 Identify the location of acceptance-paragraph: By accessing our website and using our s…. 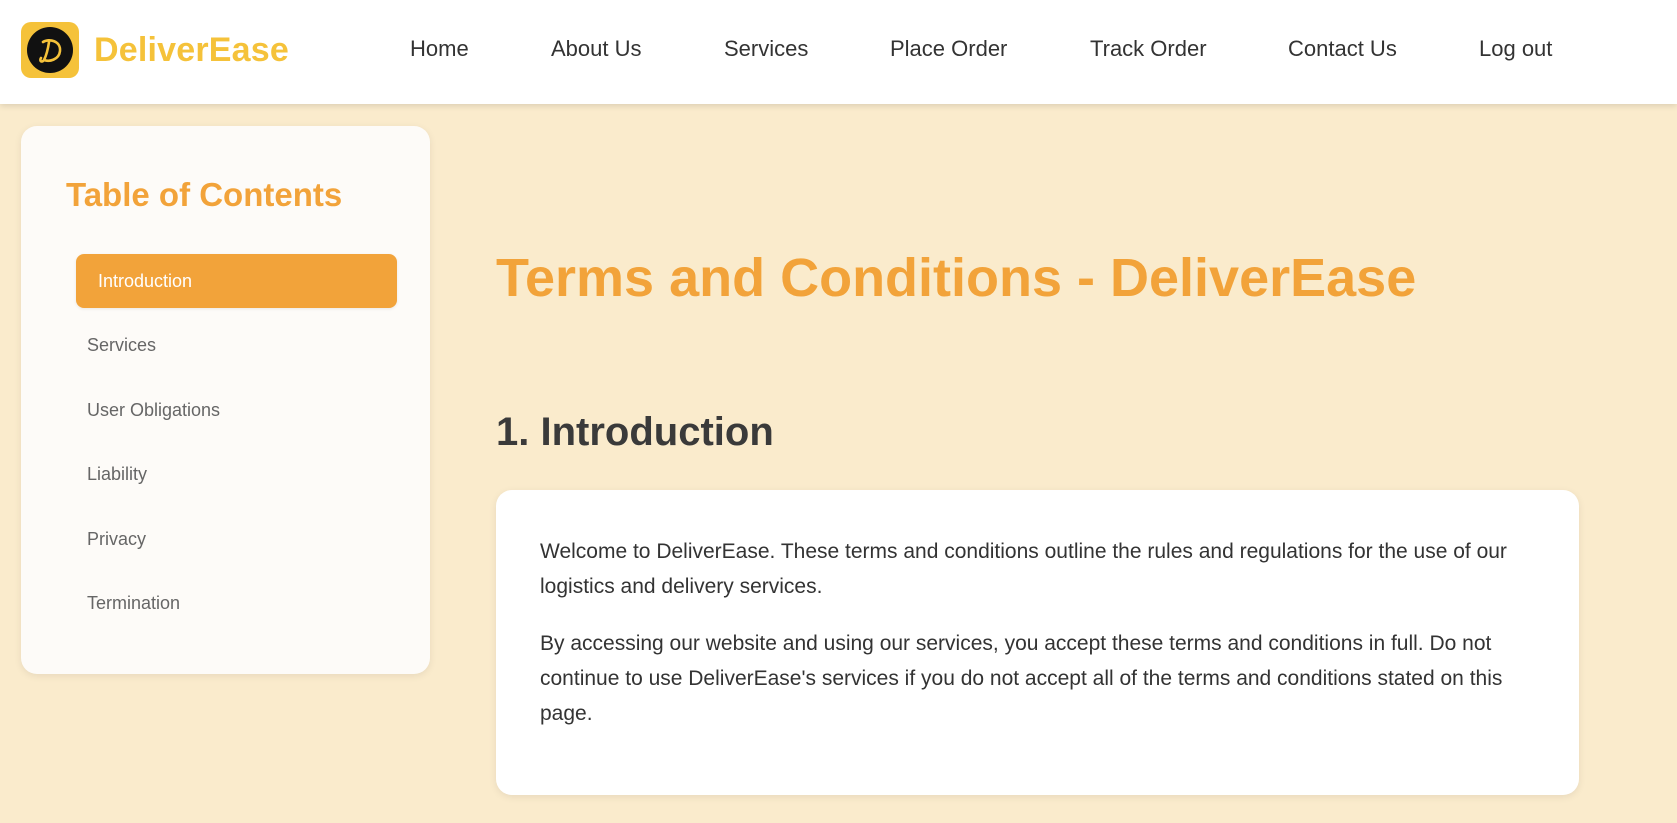
(1021, 678).